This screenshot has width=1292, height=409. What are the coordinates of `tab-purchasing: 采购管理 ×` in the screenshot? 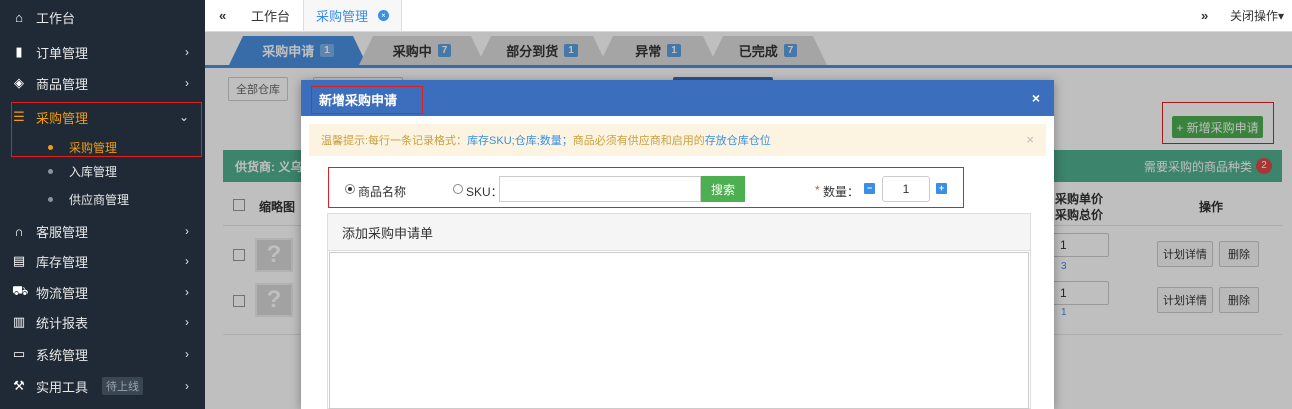 It's located at (353, 15).